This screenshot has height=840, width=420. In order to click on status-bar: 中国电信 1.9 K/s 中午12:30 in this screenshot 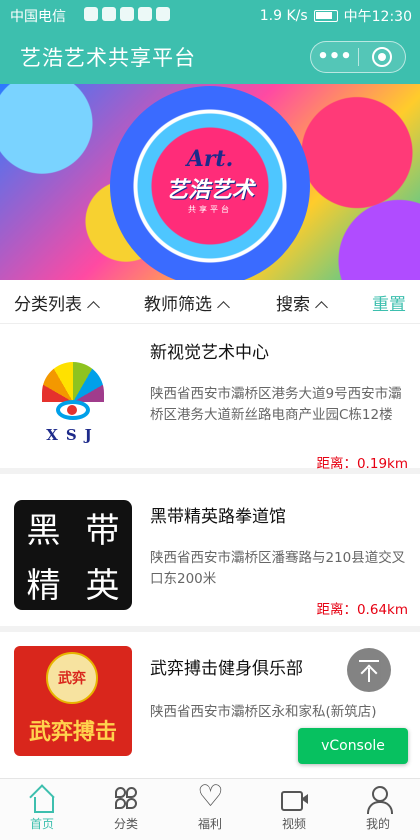, I will do `click(210, 15)`.